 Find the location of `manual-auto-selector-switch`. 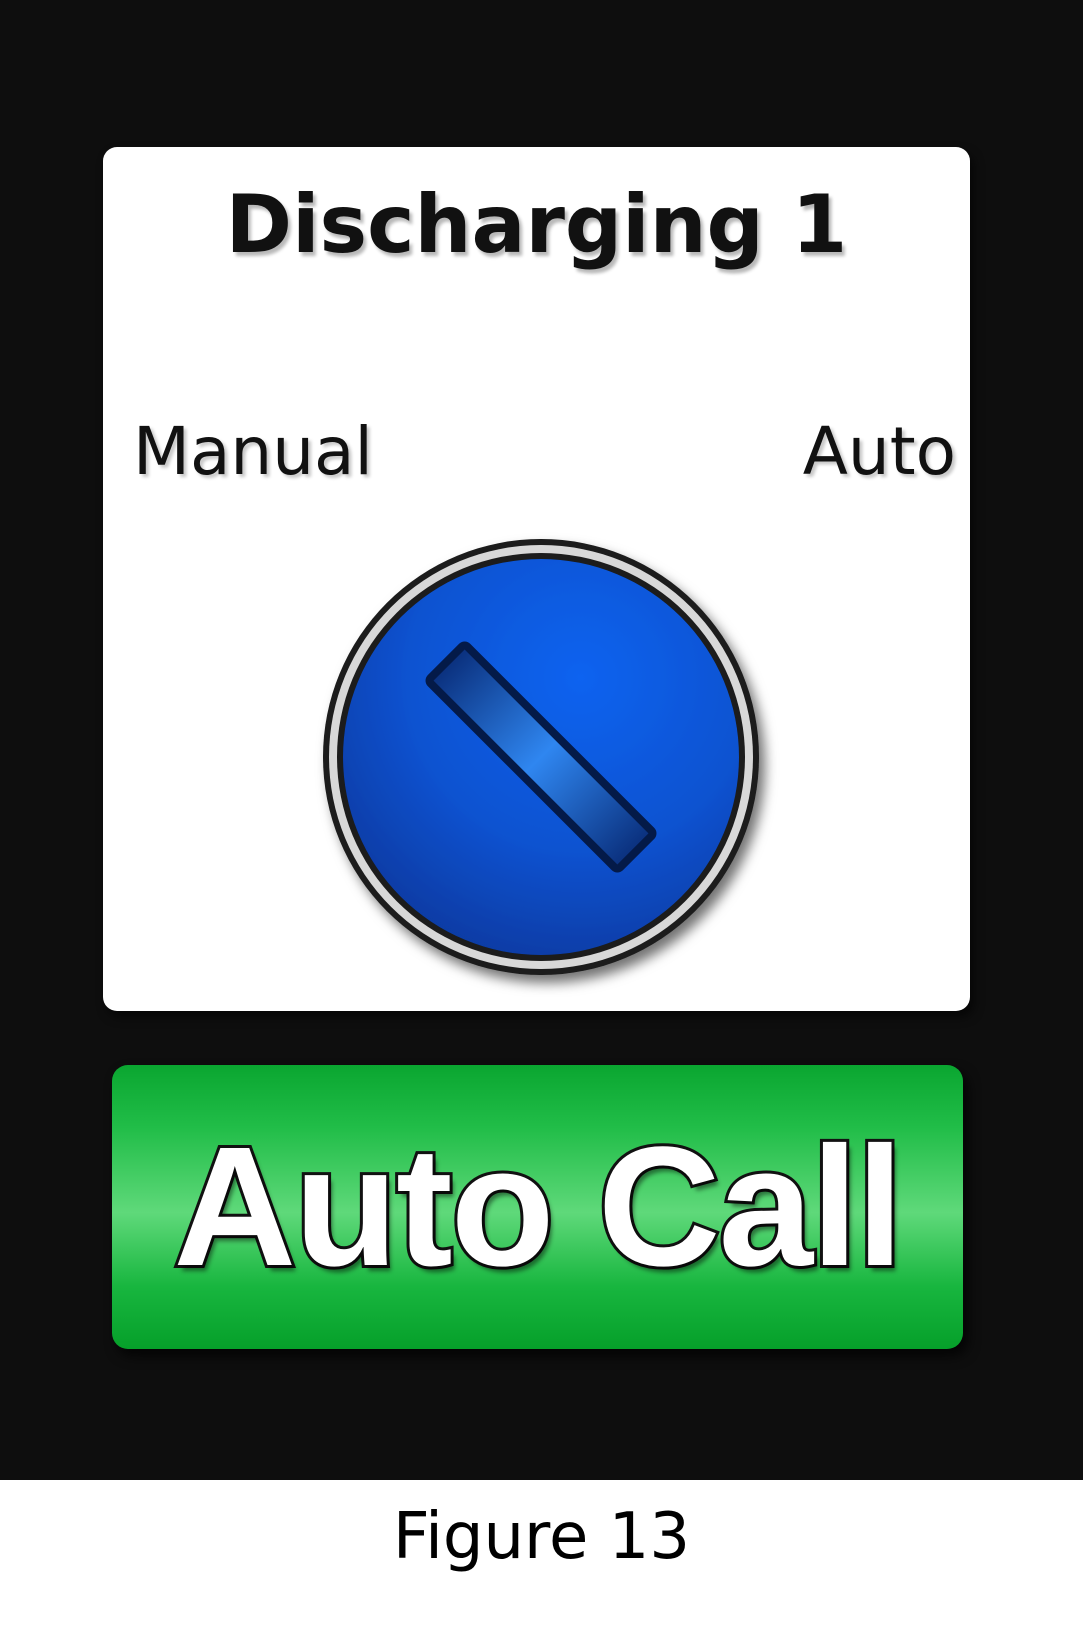

manual-auto-selector-switch is located at coordinates (546, 762).